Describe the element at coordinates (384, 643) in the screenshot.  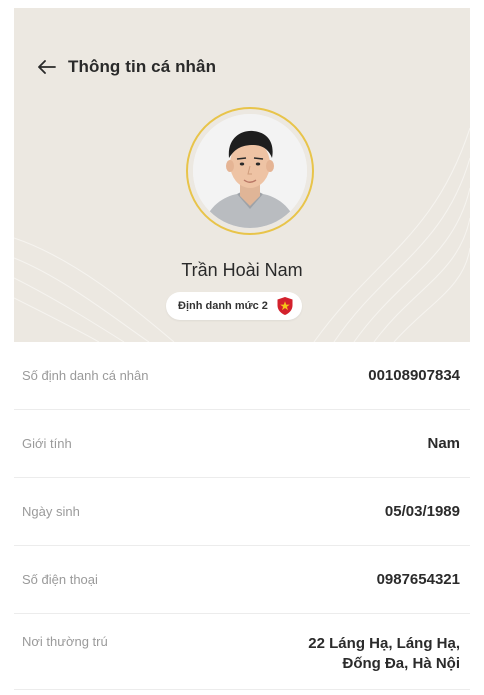
I see `address-line-1: 22 Láng Hạ, Láng Hạ,` at that location.